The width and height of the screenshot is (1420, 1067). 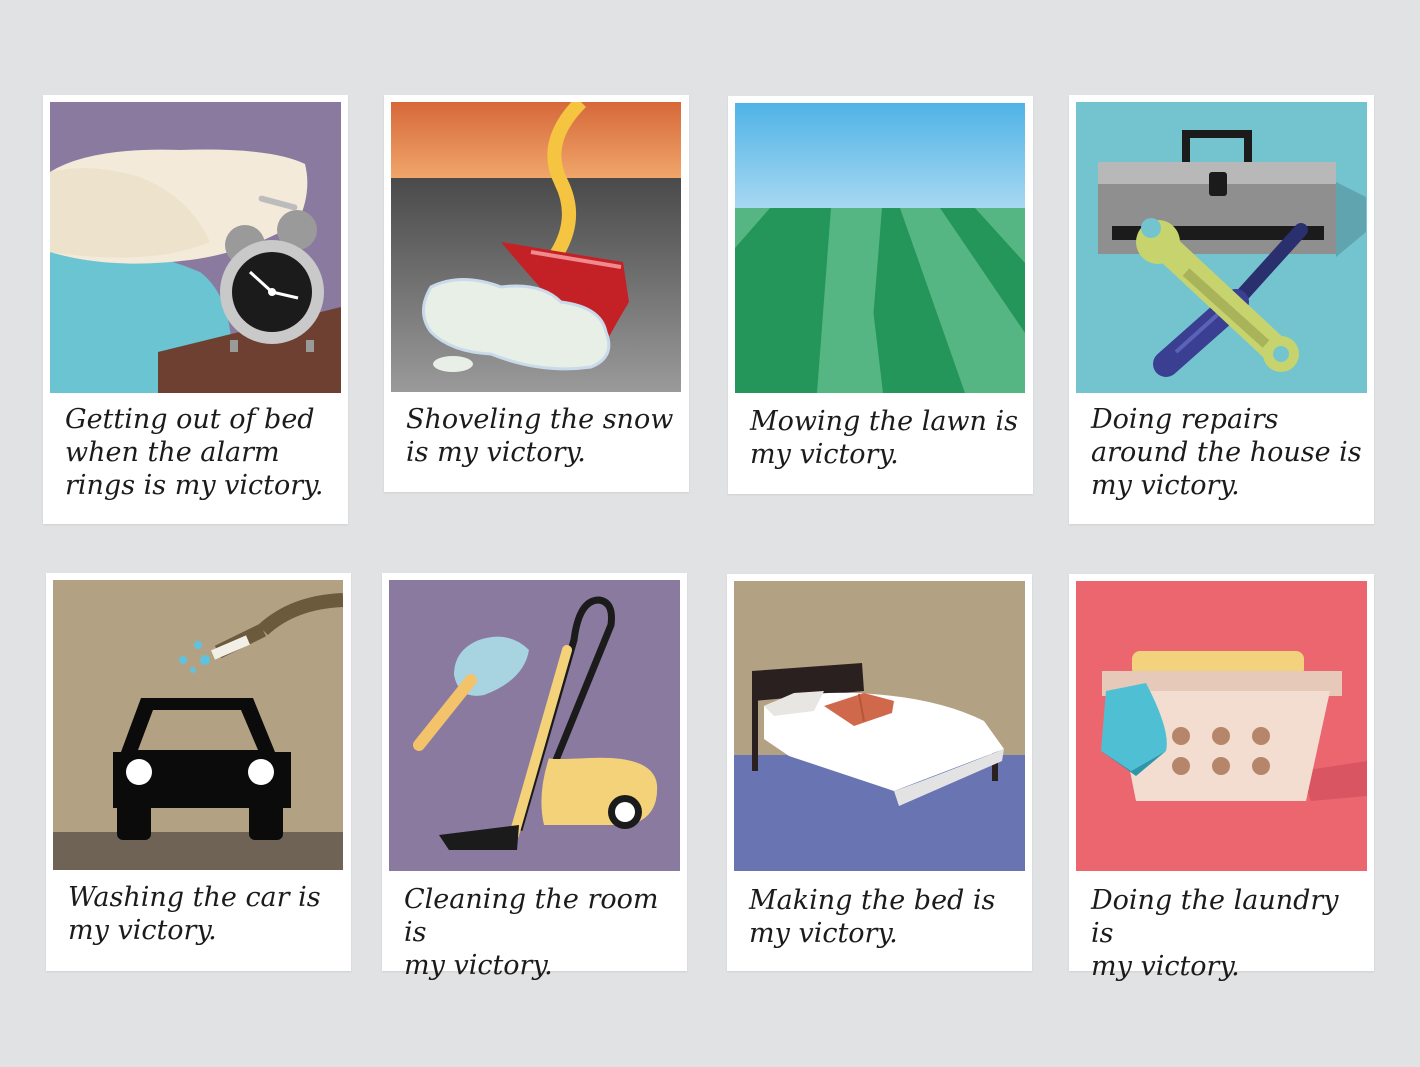 I want to click on cleaning-illustration, so click(x=534, y=725).